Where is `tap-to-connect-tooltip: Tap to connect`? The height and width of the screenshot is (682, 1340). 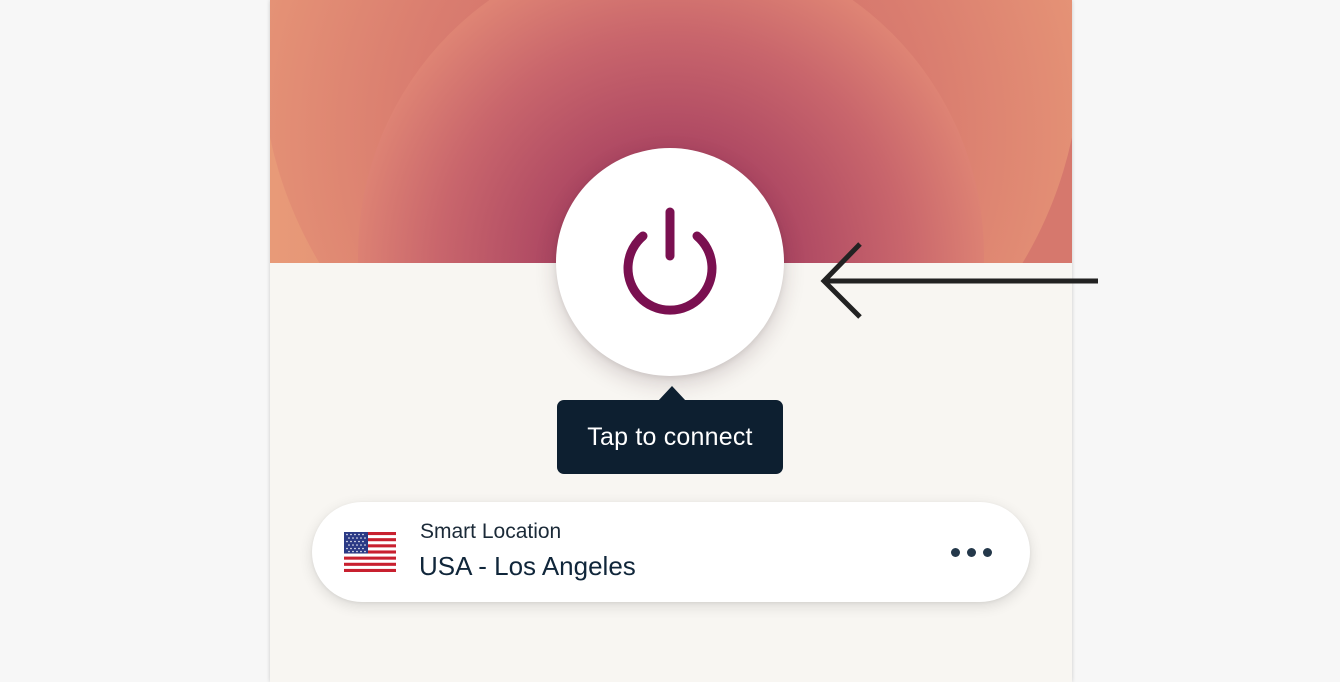 tap-to-connect-tooltip: Tap to connect is located at coordinates (670, 437).